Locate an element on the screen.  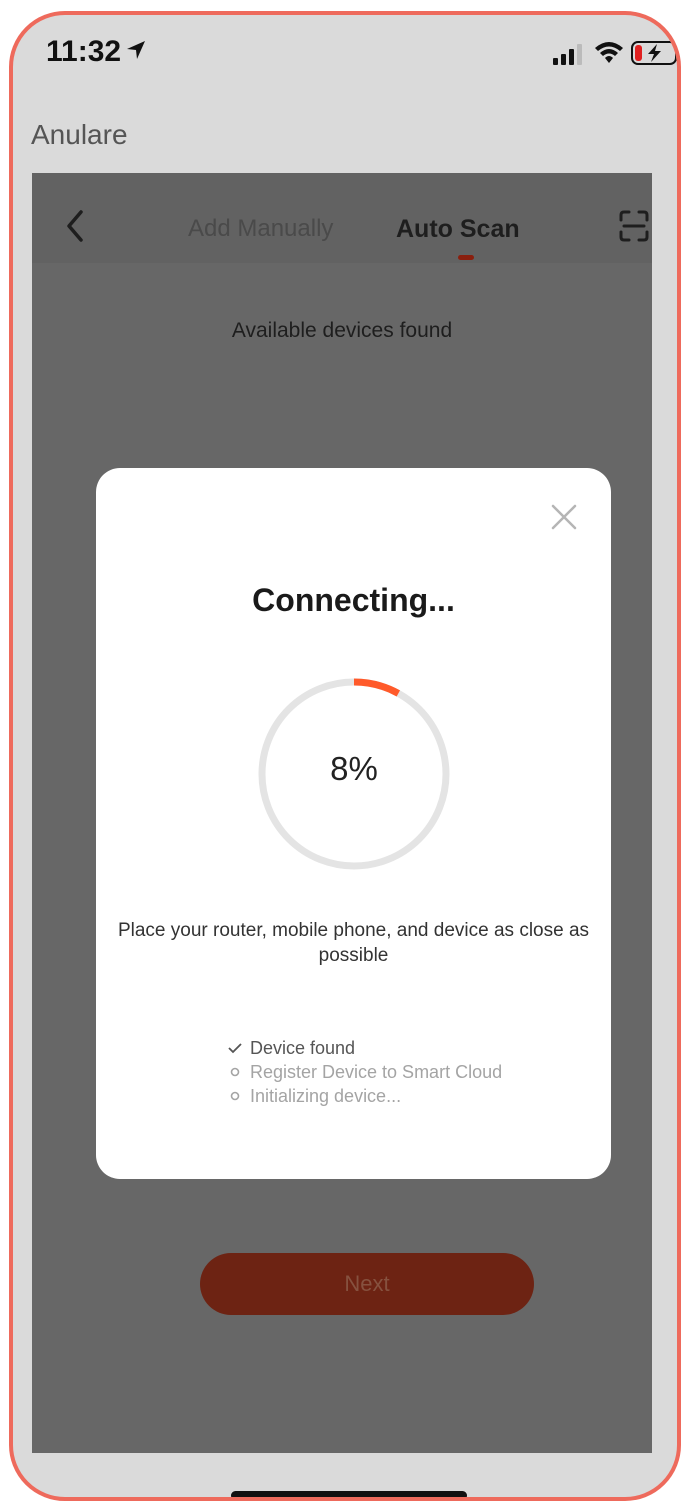
step-label: Register Device to Smart Cloud is located at coordinates (376, 1071).